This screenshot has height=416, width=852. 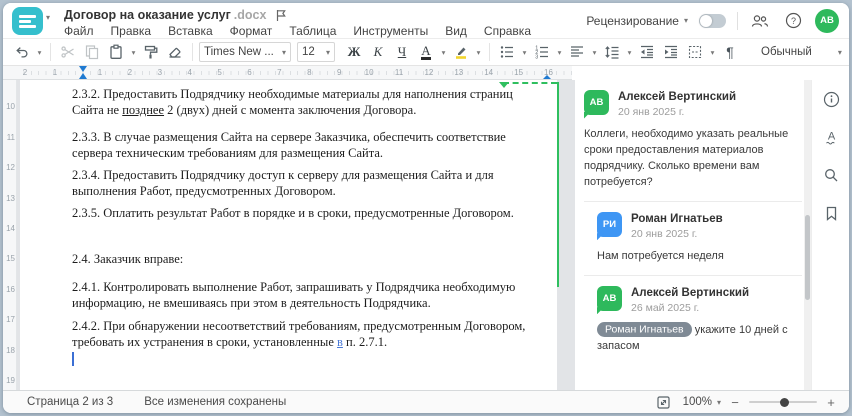 I want to click on cut-button, so click(x=68, y=52).